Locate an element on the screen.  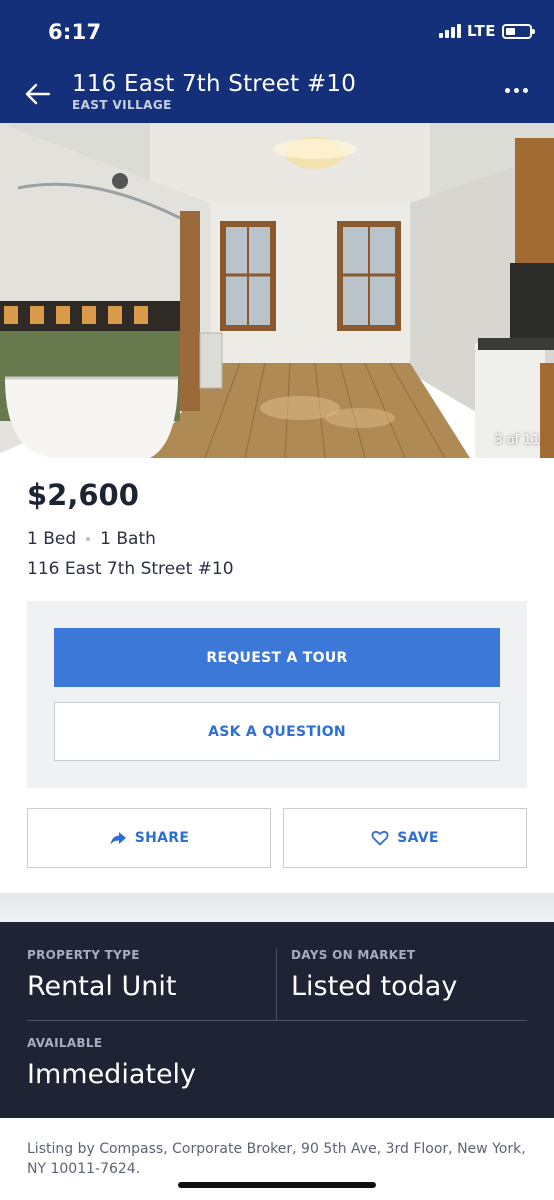
request-tour-button: REQUEST A TOUR is located at coordinates (277, 657).